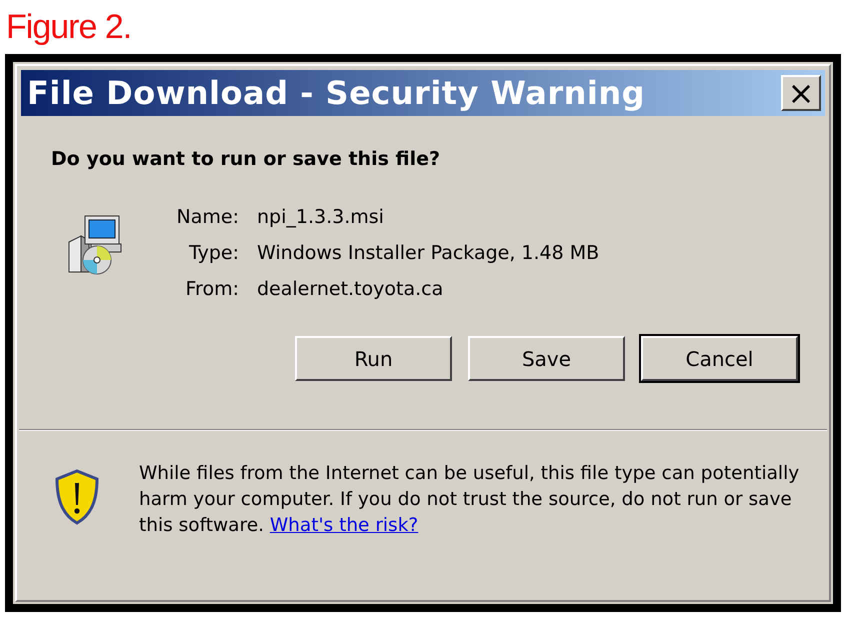 Image resolution: width=855 pixels, height=624 pixels. Describe the element at coordinates (213, 253) in the screenshot. I see `field-label: Type:` at that location.